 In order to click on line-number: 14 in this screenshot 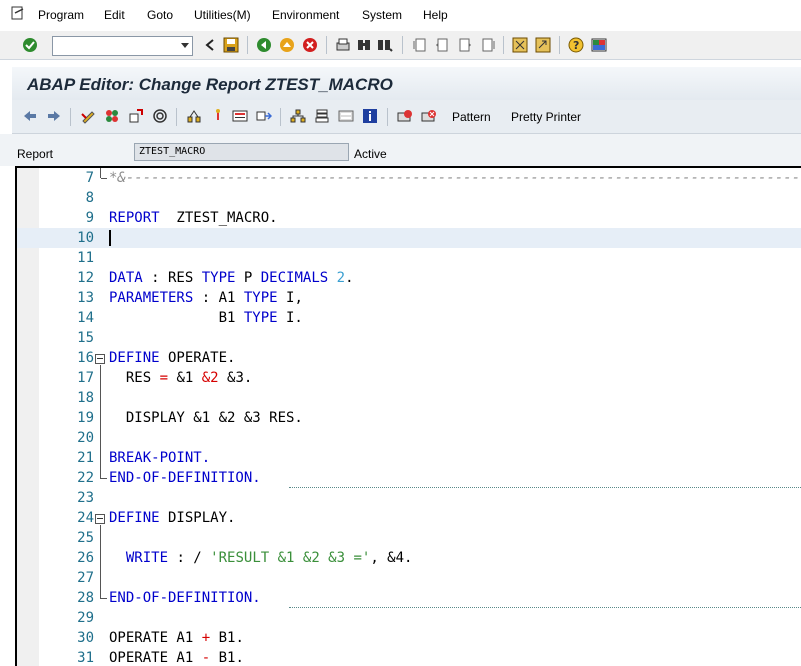, I will do `click(85, 318)`.